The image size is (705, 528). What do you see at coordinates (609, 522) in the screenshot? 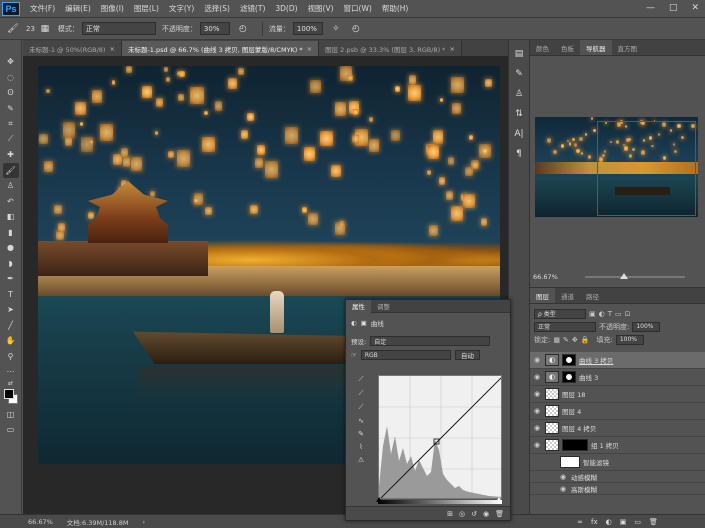
I see `add-mask-icon: ◐` at bounding box center [609, 522].